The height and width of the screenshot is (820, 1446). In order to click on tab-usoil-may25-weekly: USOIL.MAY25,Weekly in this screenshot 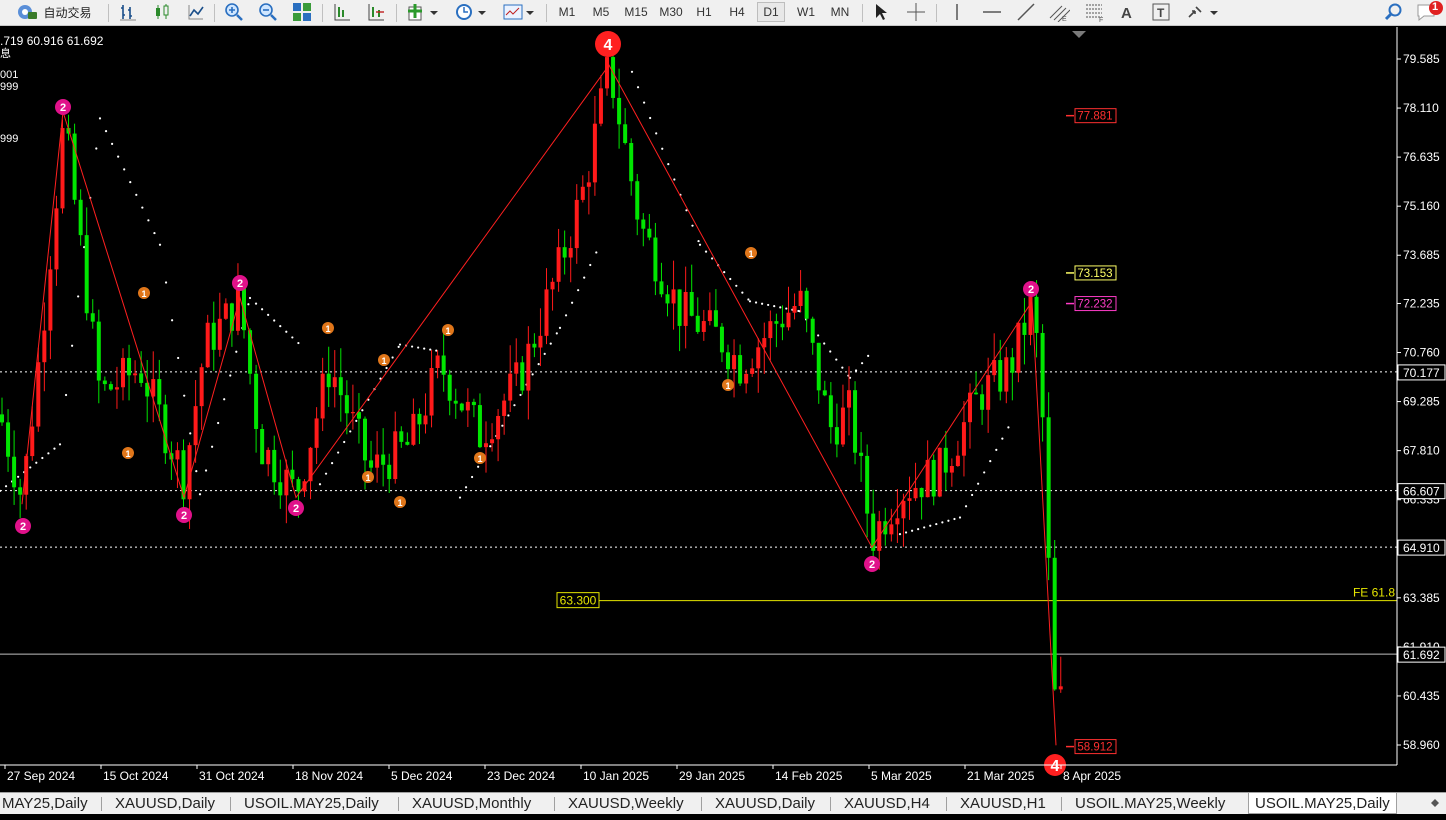, I will do `click(1150, 803)`.